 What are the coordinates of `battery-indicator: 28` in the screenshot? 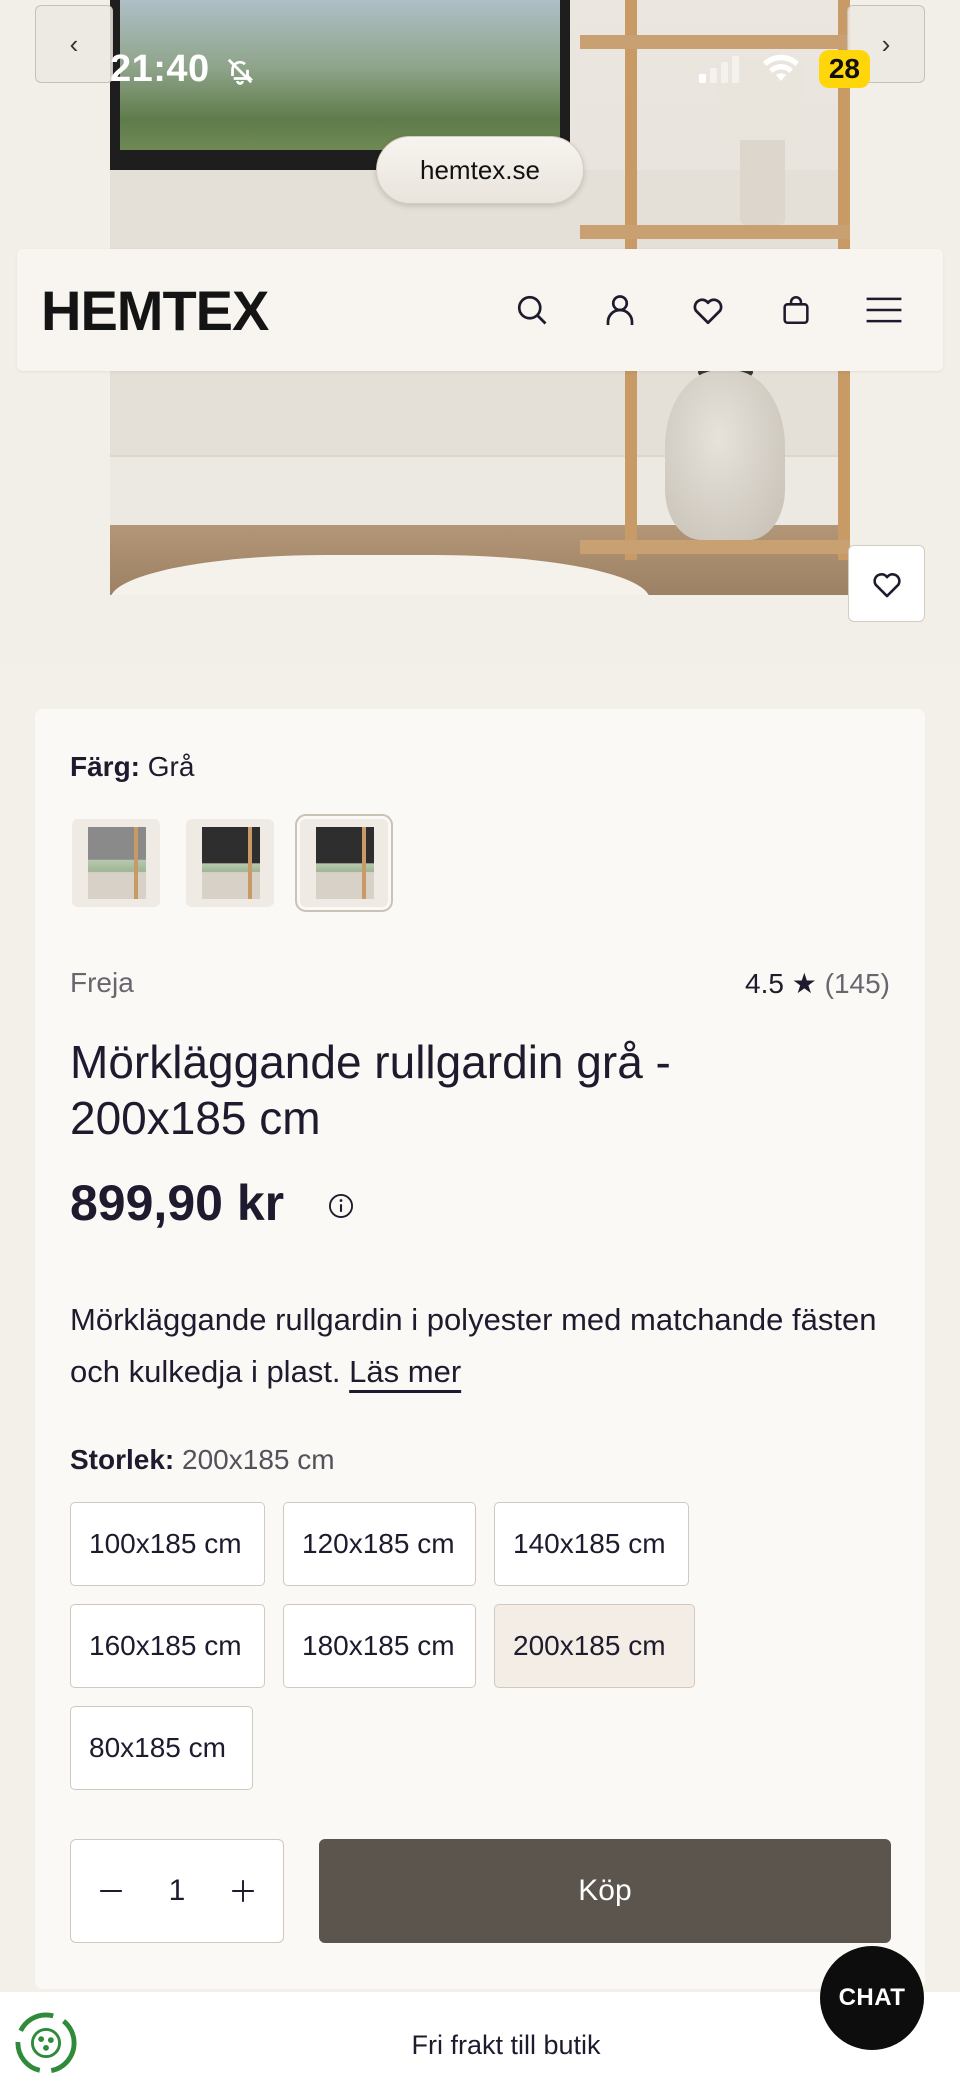 It's located at (844, 69).